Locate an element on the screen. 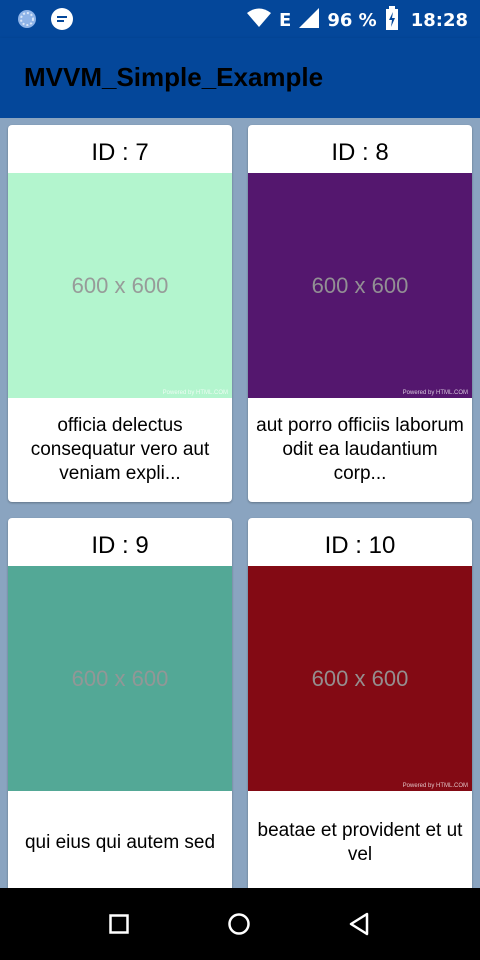 The width and height of the screenshot is (480, 960). wifi-icon is located at coordinates (259, 20).